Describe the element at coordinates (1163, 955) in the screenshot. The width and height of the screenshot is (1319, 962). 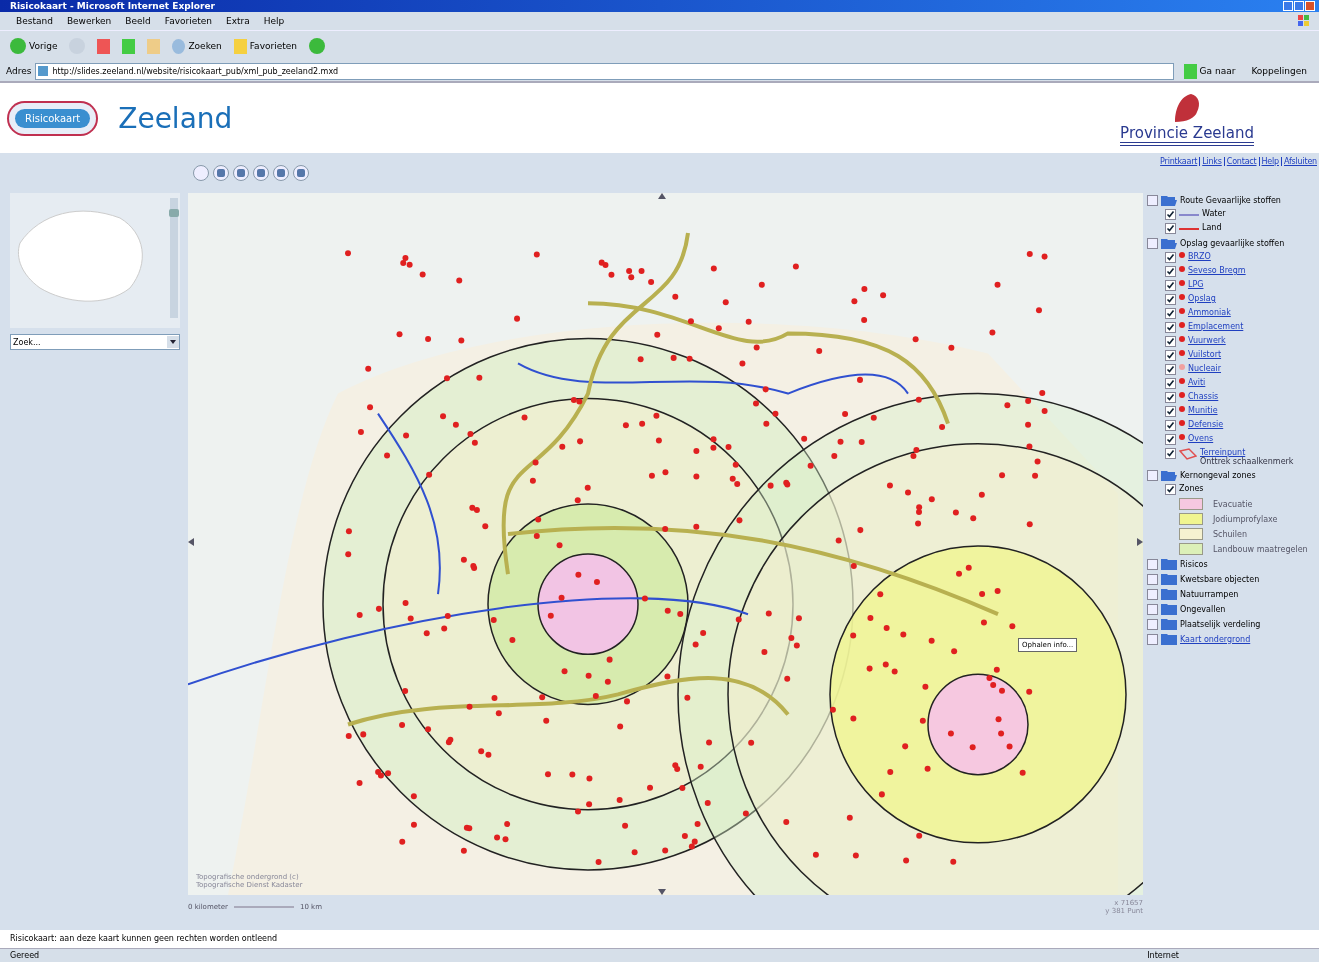
I see `security-zone: Internet` at that location.